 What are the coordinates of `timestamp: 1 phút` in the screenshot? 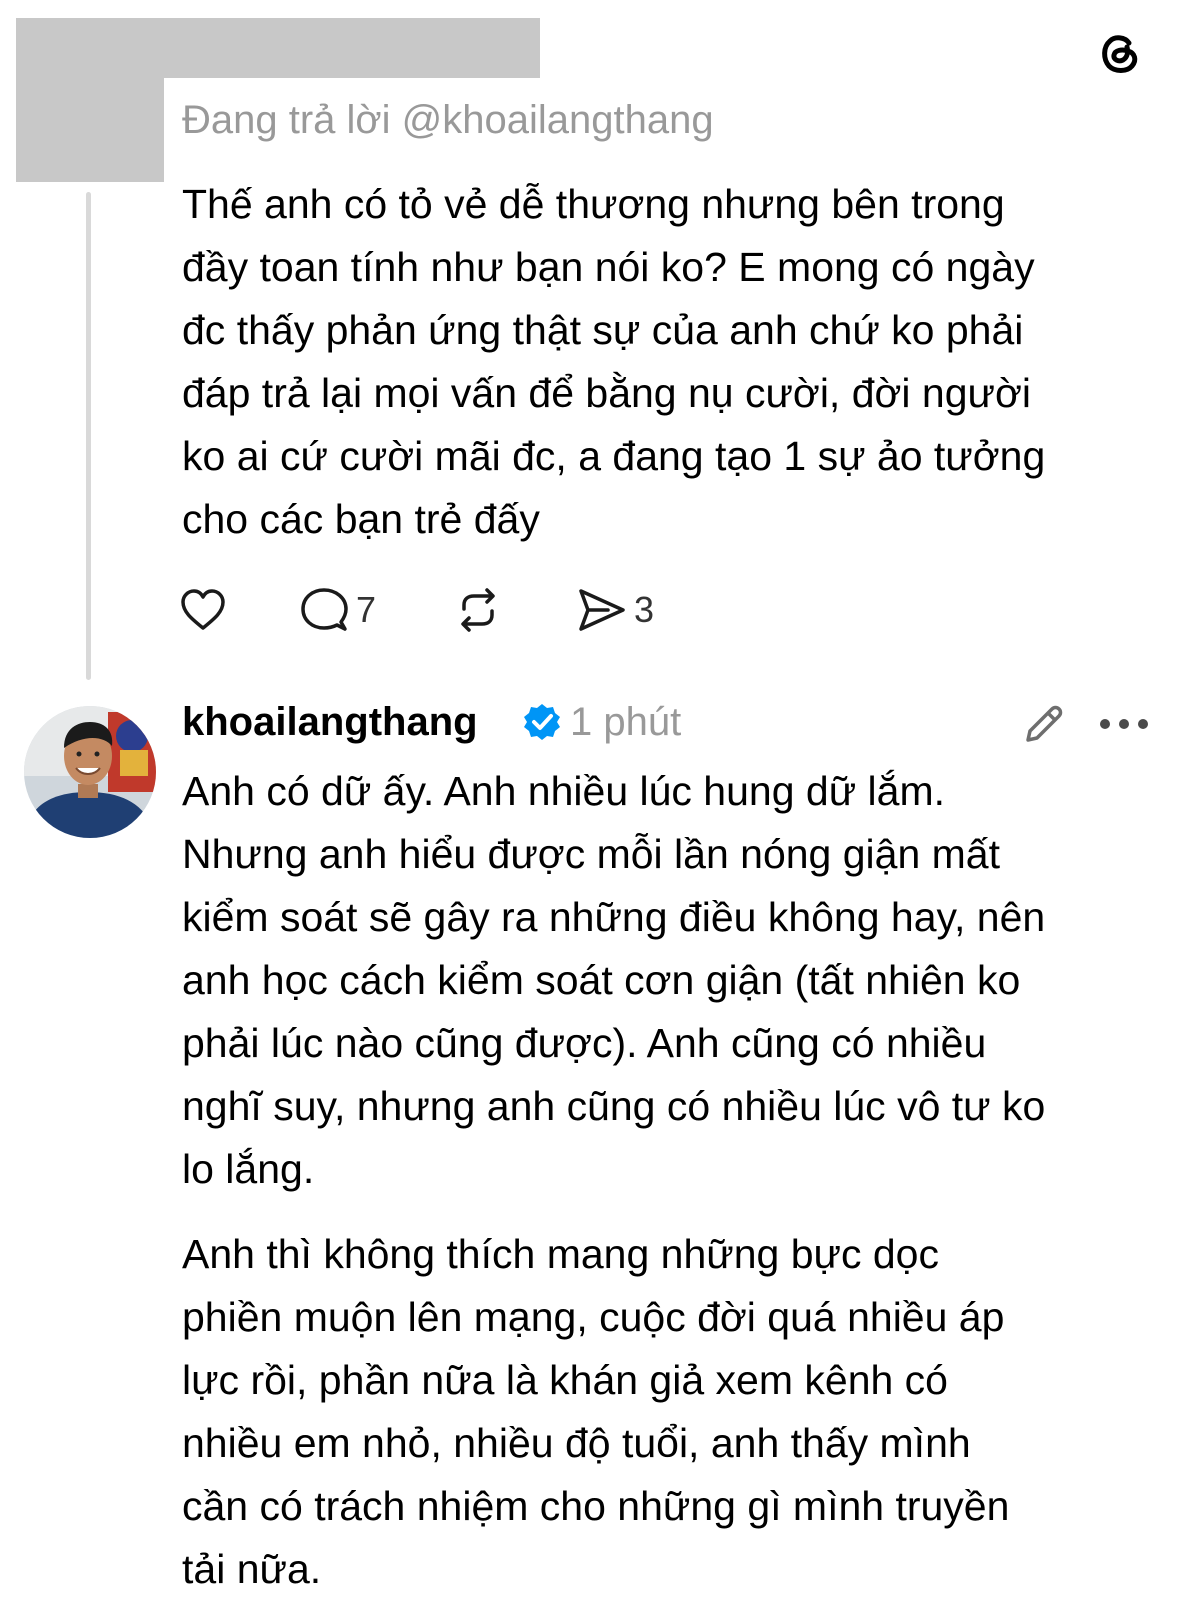 It's located at (626, 722).